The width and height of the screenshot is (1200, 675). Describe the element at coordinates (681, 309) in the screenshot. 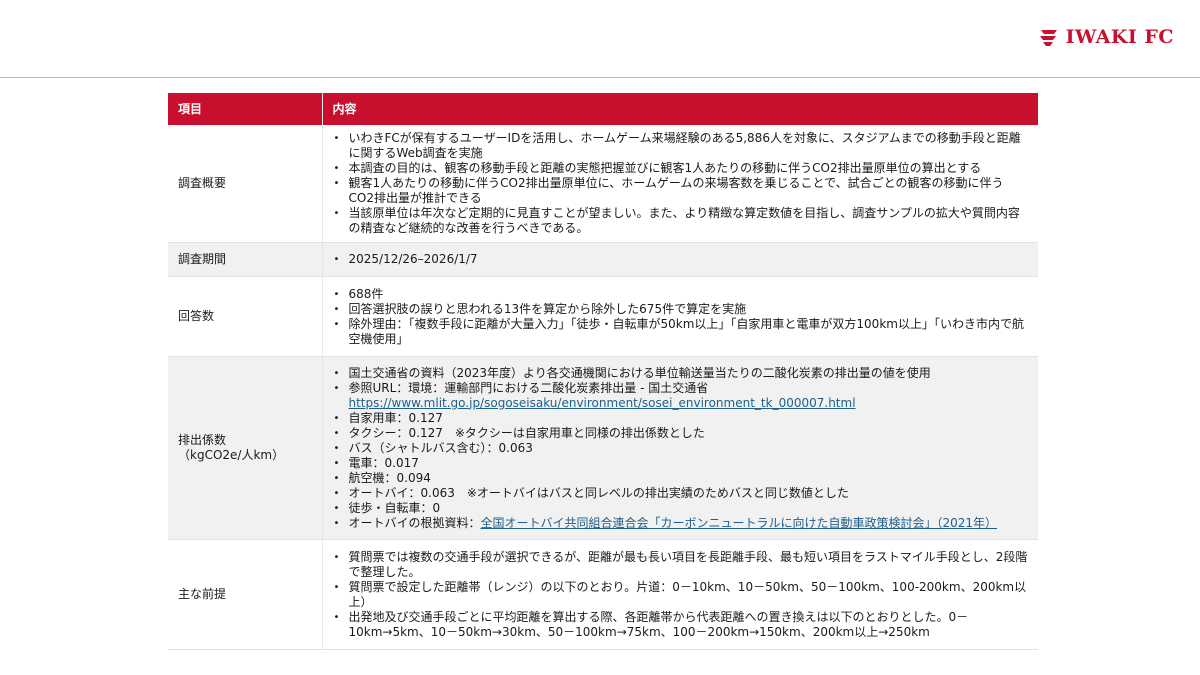

I see `list-item: 回答選択肢の誤りと思われる13件を算定から除外した675件で算定を実施` at that location.